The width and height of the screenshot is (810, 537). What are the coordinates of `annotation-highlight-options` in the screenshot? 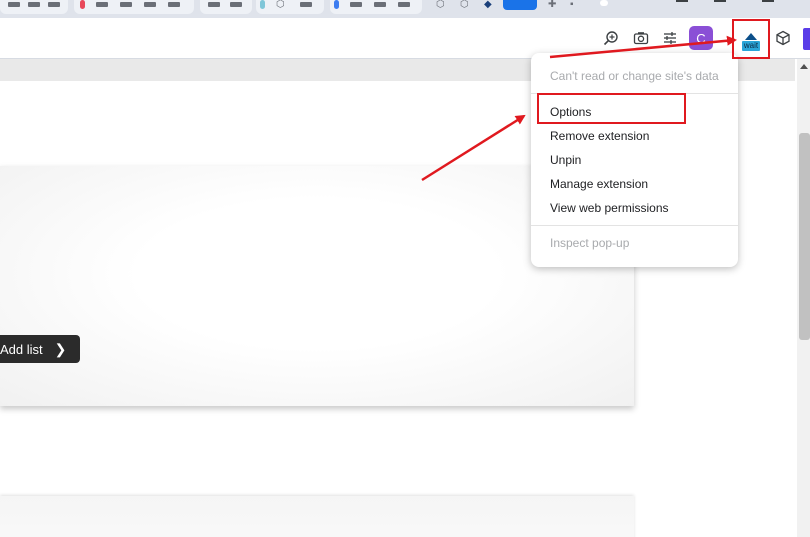 It's located at (611, 108).